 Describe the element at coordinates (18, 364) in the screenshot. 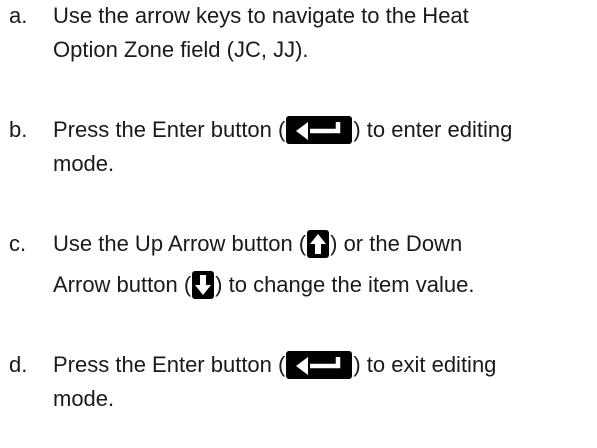

I see `step-marker: d.` at that location.